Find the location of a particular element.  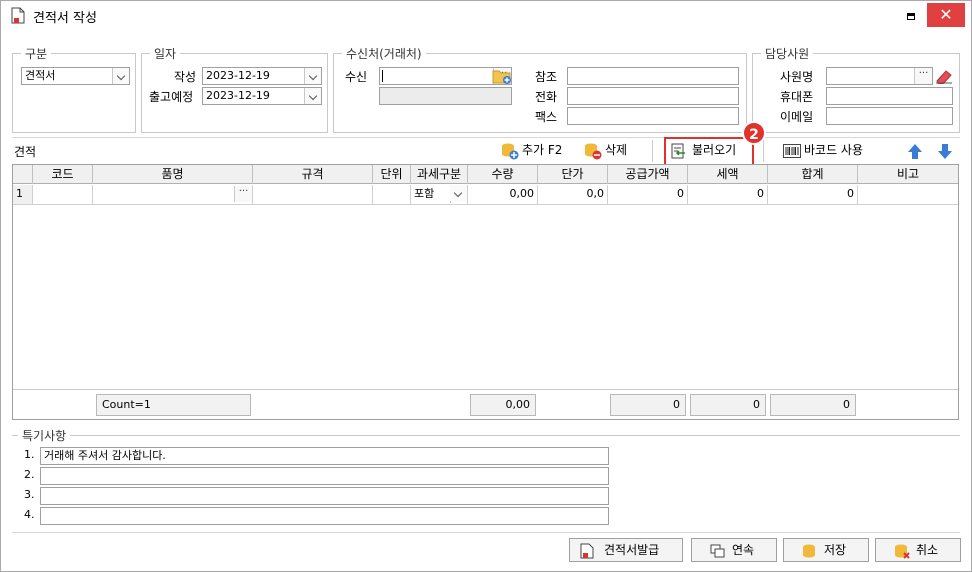

delete-row-label: 삭제 is located at coordinates (616, 150).